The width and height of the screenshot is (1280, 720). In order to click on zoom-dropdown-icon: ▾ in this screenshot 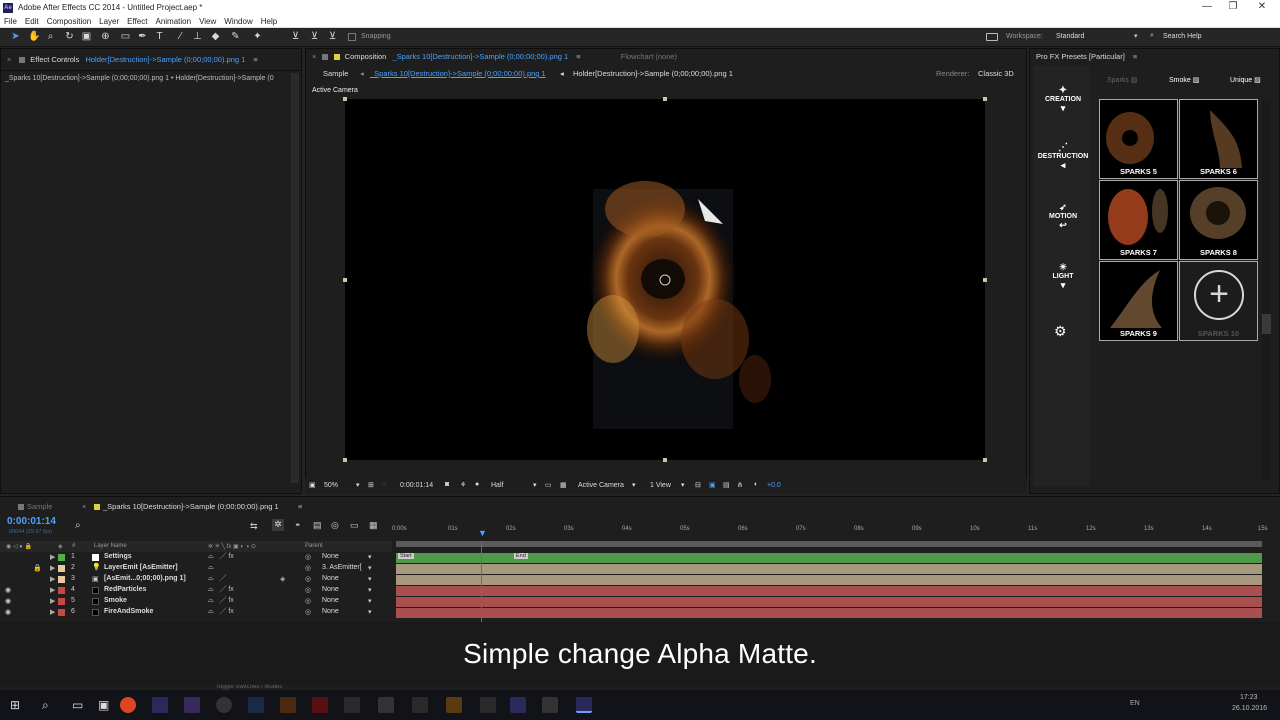, I will do `click(358, 485)`.